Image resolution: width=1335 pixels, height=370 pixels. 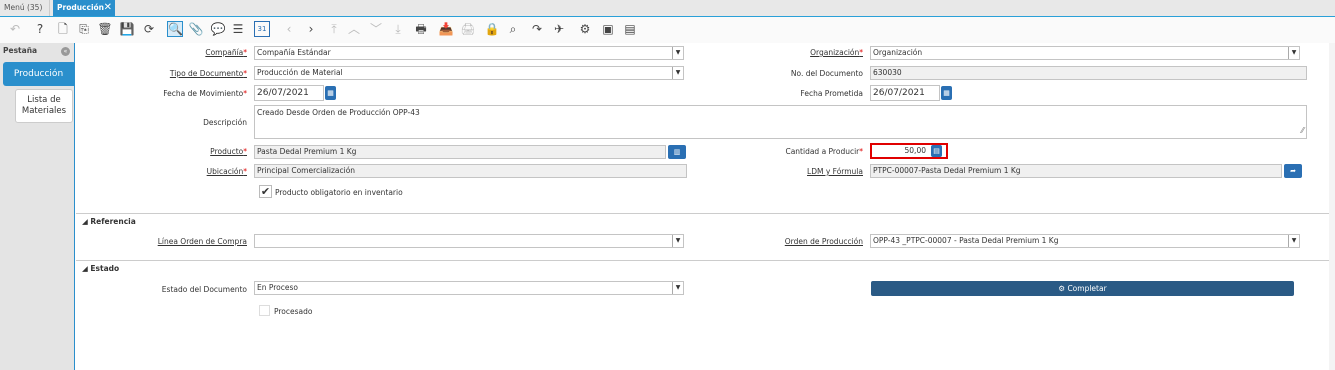 What do you see at coordinates (289, 93) in the screenshot?
I see `movdate-field: 26/07/2021` at bounding box center [289, 93].